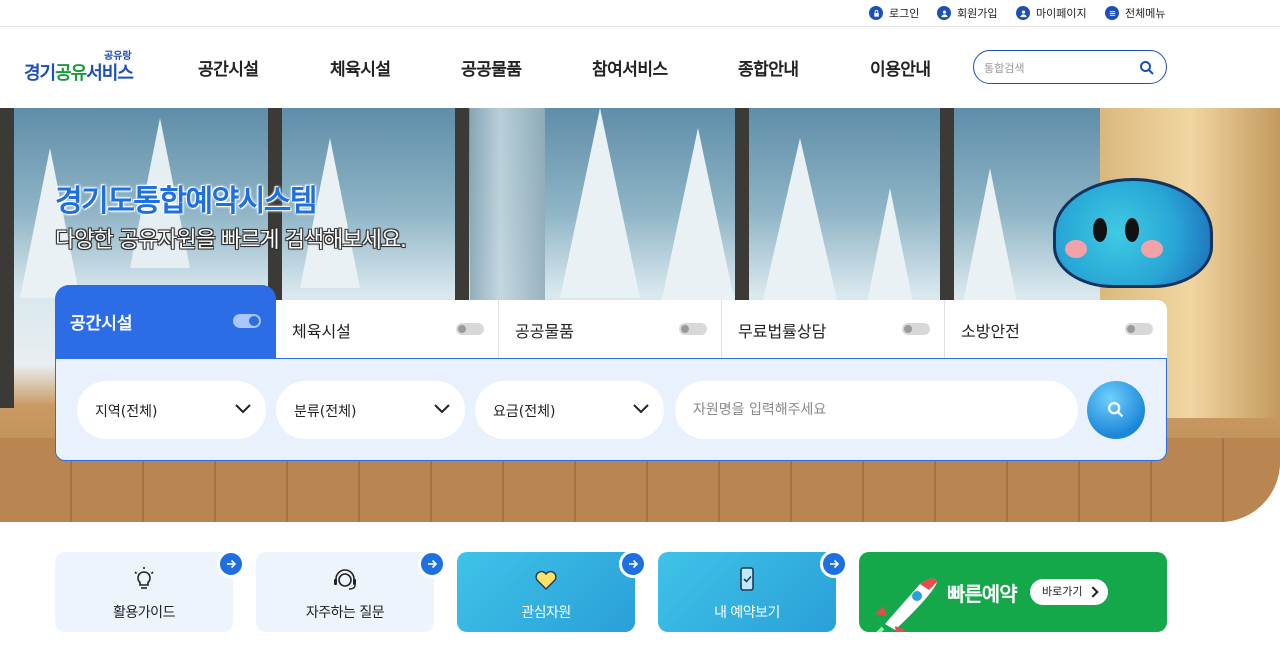 The image size is (1280, 655). I want to click on fee-select: 요금(전체), so click(569, 410).